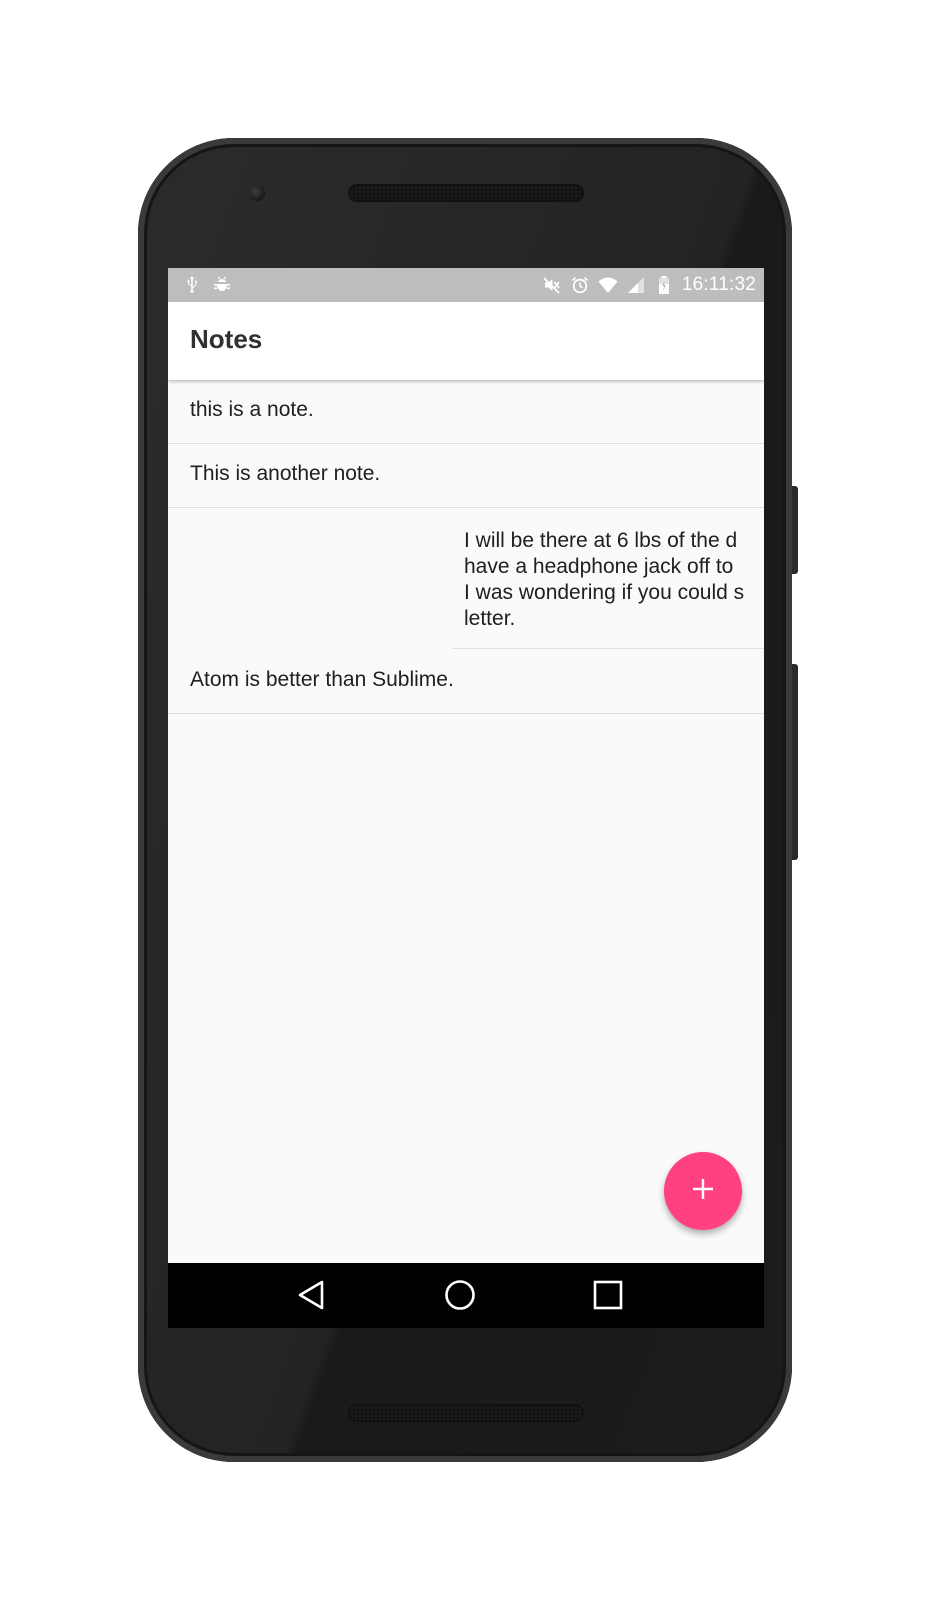  Describe the element at coordinates (608, 285) in the screenshot. I see `wifi-icon` at that location.